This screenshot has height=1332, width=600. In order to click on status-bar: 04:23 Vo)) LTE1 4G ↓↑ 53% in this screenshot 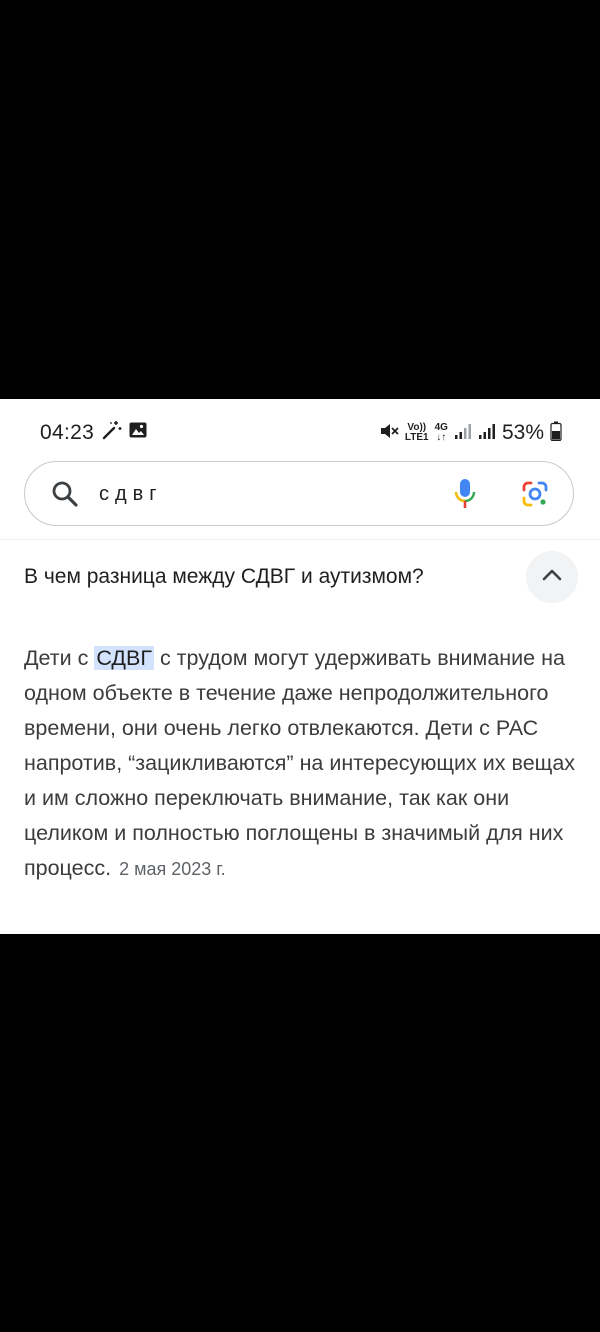, I will do `click(300, 432)`.